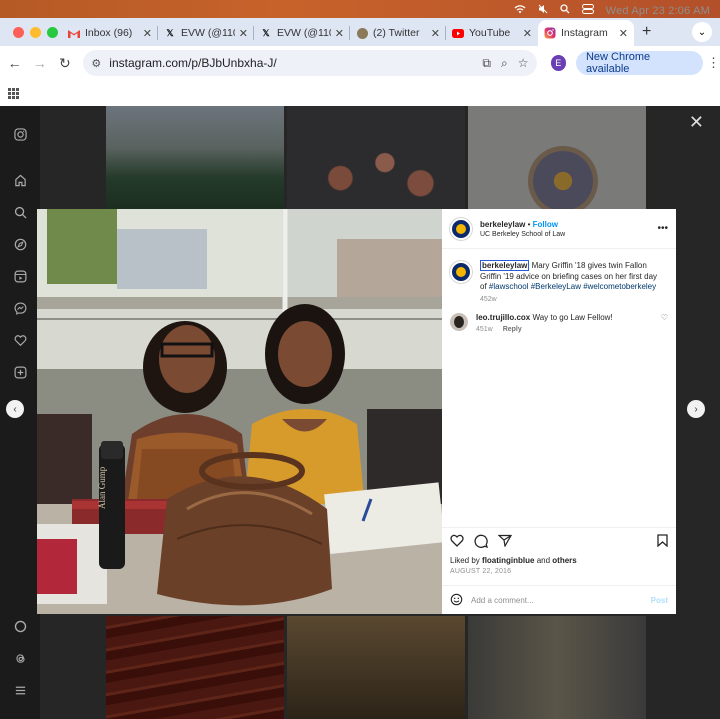 This screenshot has height=719, width=720. I want to click on share-paper-plane-icon, so click(505, 542).